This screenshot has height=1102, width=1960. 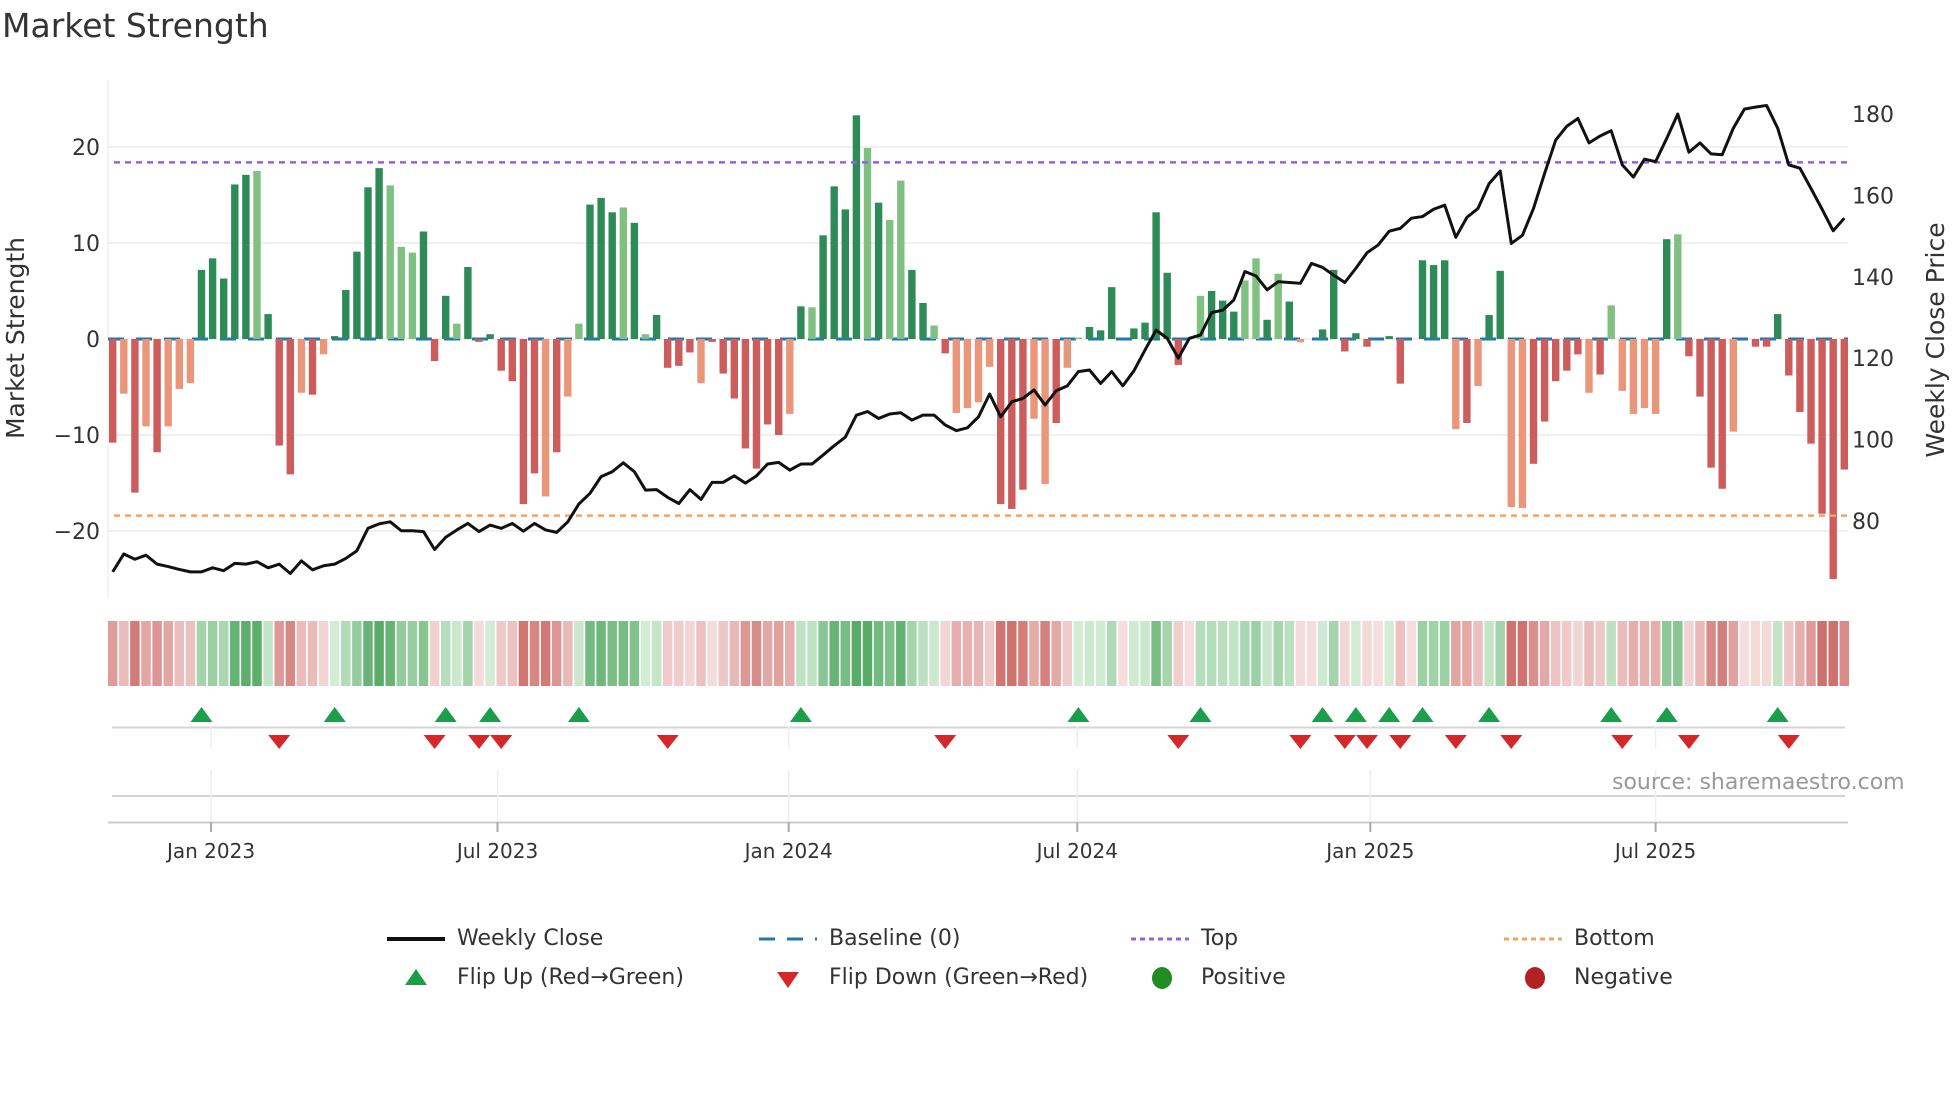 What do you see at coordinates (1369, 851) in the screenshot?
I see `x-tick-label: Jan 2025` at bounding box center [1369, 851].